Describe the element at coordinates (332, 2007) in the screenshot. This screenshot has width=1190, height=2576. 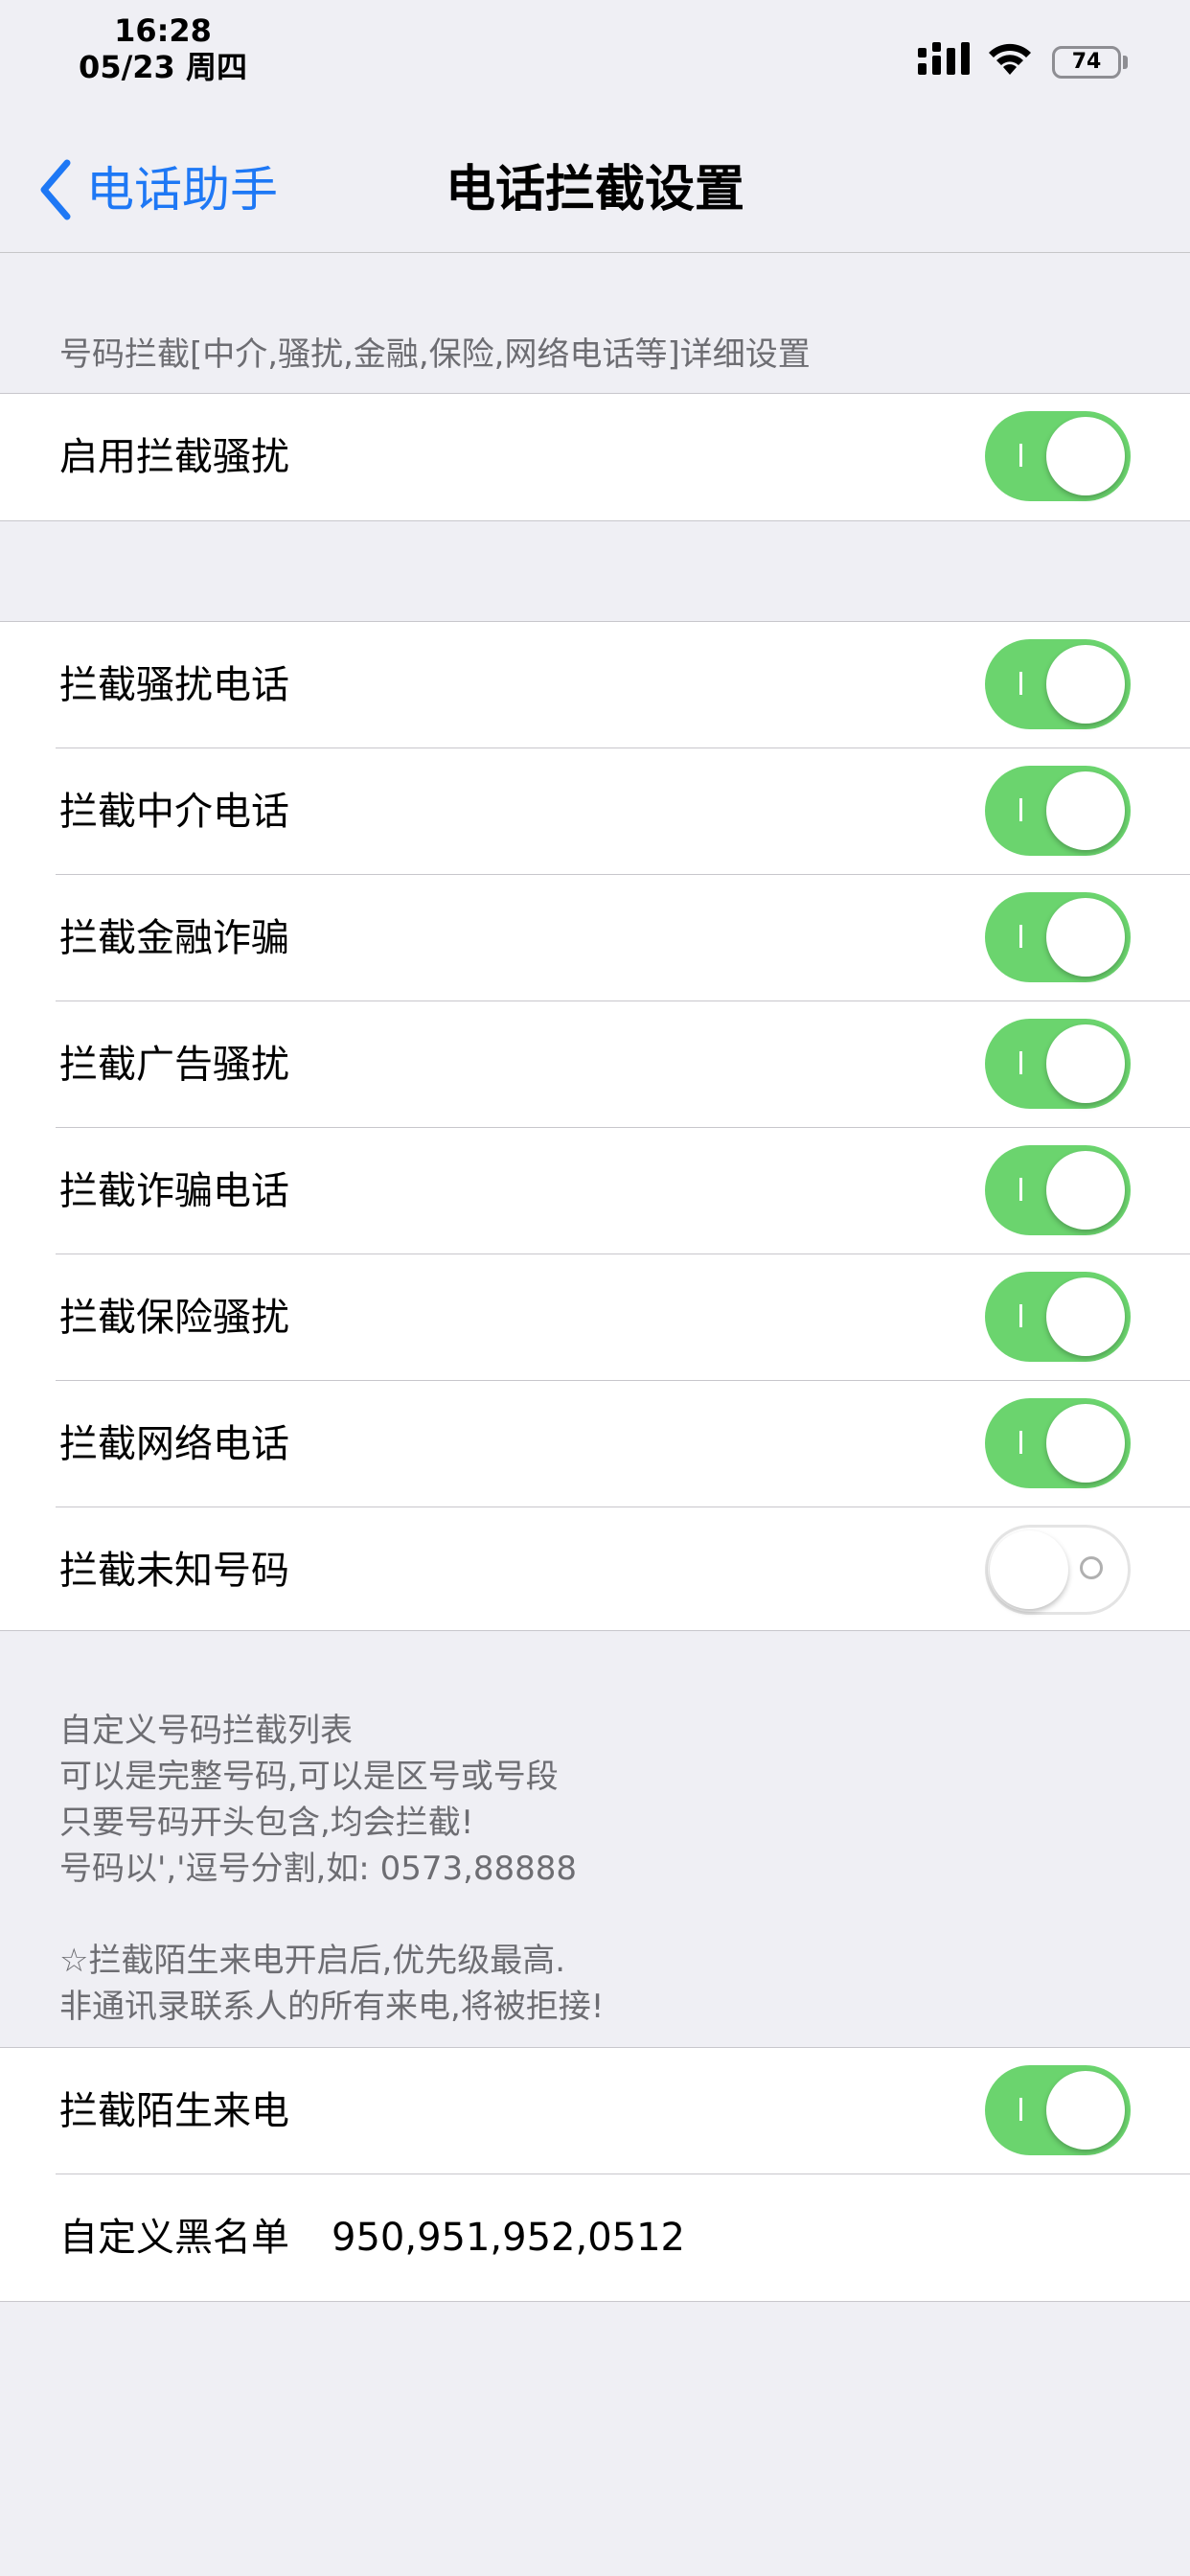
I see `note-line: 非通讯录联系人的所有来电,将被拒接!` at that location.